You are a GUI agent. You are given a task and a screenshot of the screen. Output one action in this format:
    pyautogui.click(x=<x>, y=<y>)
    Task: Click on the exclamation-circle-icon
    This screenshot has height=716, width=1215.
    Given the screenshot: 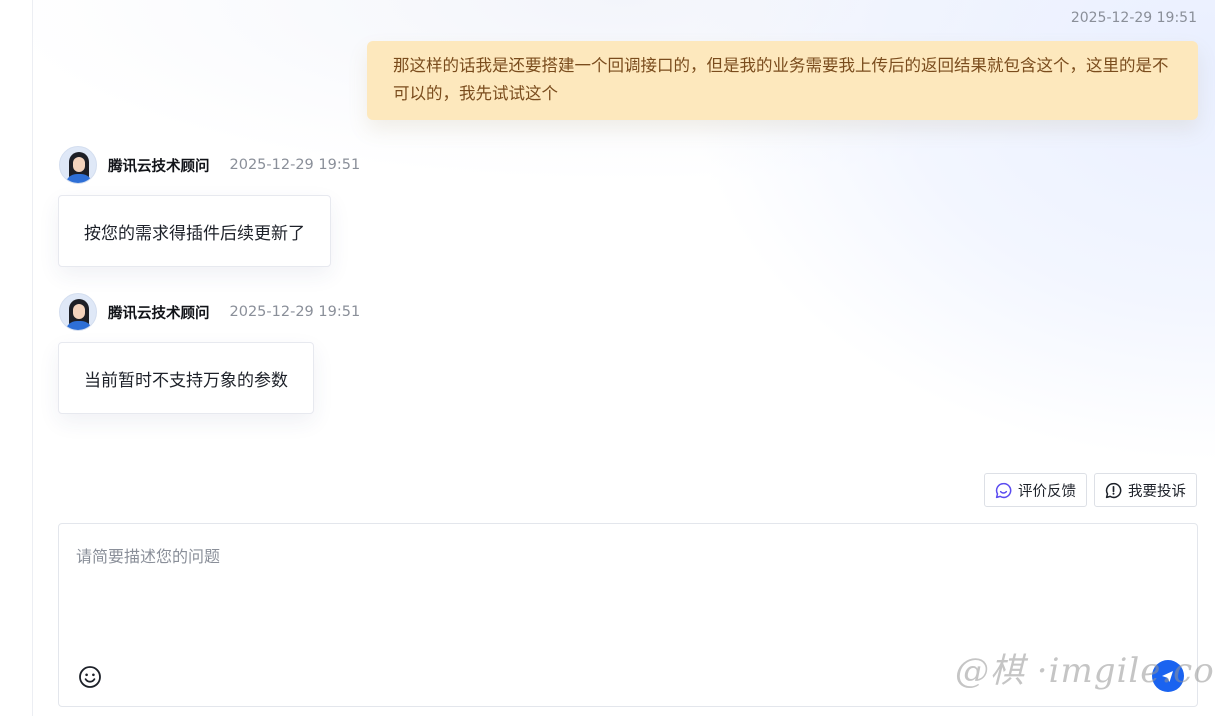 What is the action you would take?
    pyautogui.click(x=1113, y=490)
    